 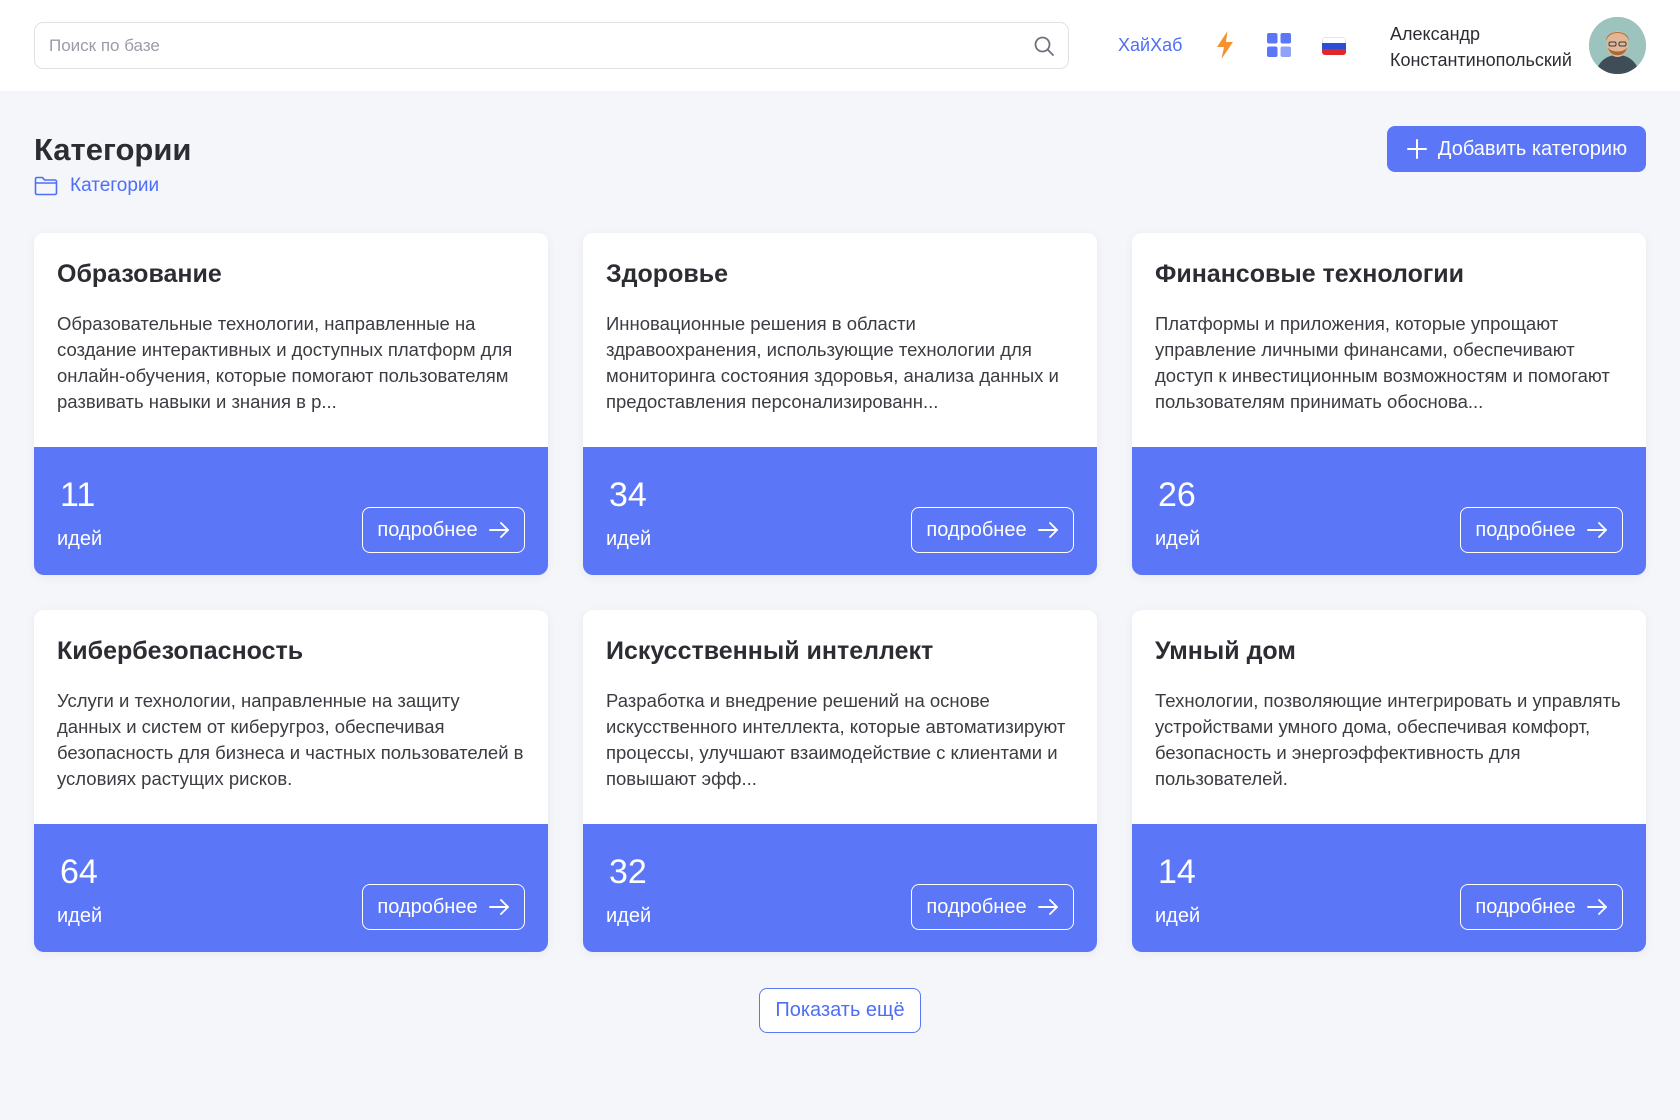 I want to click on category-title: Образование, so click(x=139, y=274).